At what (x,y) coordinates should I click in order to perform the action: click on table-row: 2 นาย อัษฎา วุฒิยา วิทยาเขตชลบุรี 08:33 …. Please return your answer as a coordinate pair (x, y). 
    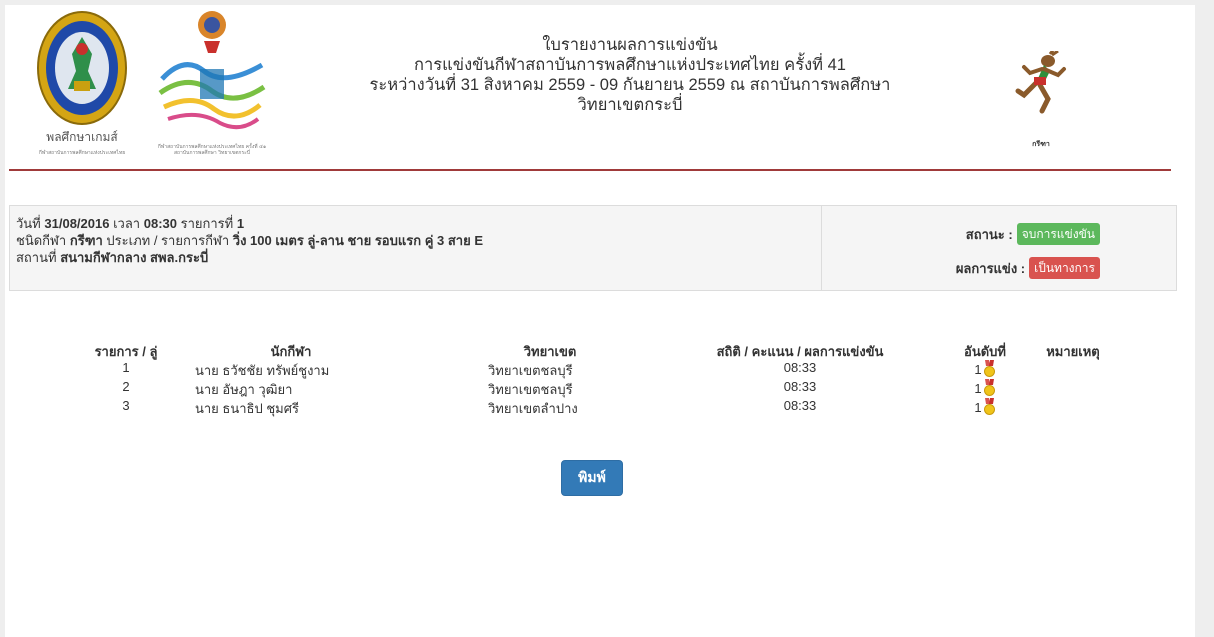
    Looking at the image, I should click on (600, 388).